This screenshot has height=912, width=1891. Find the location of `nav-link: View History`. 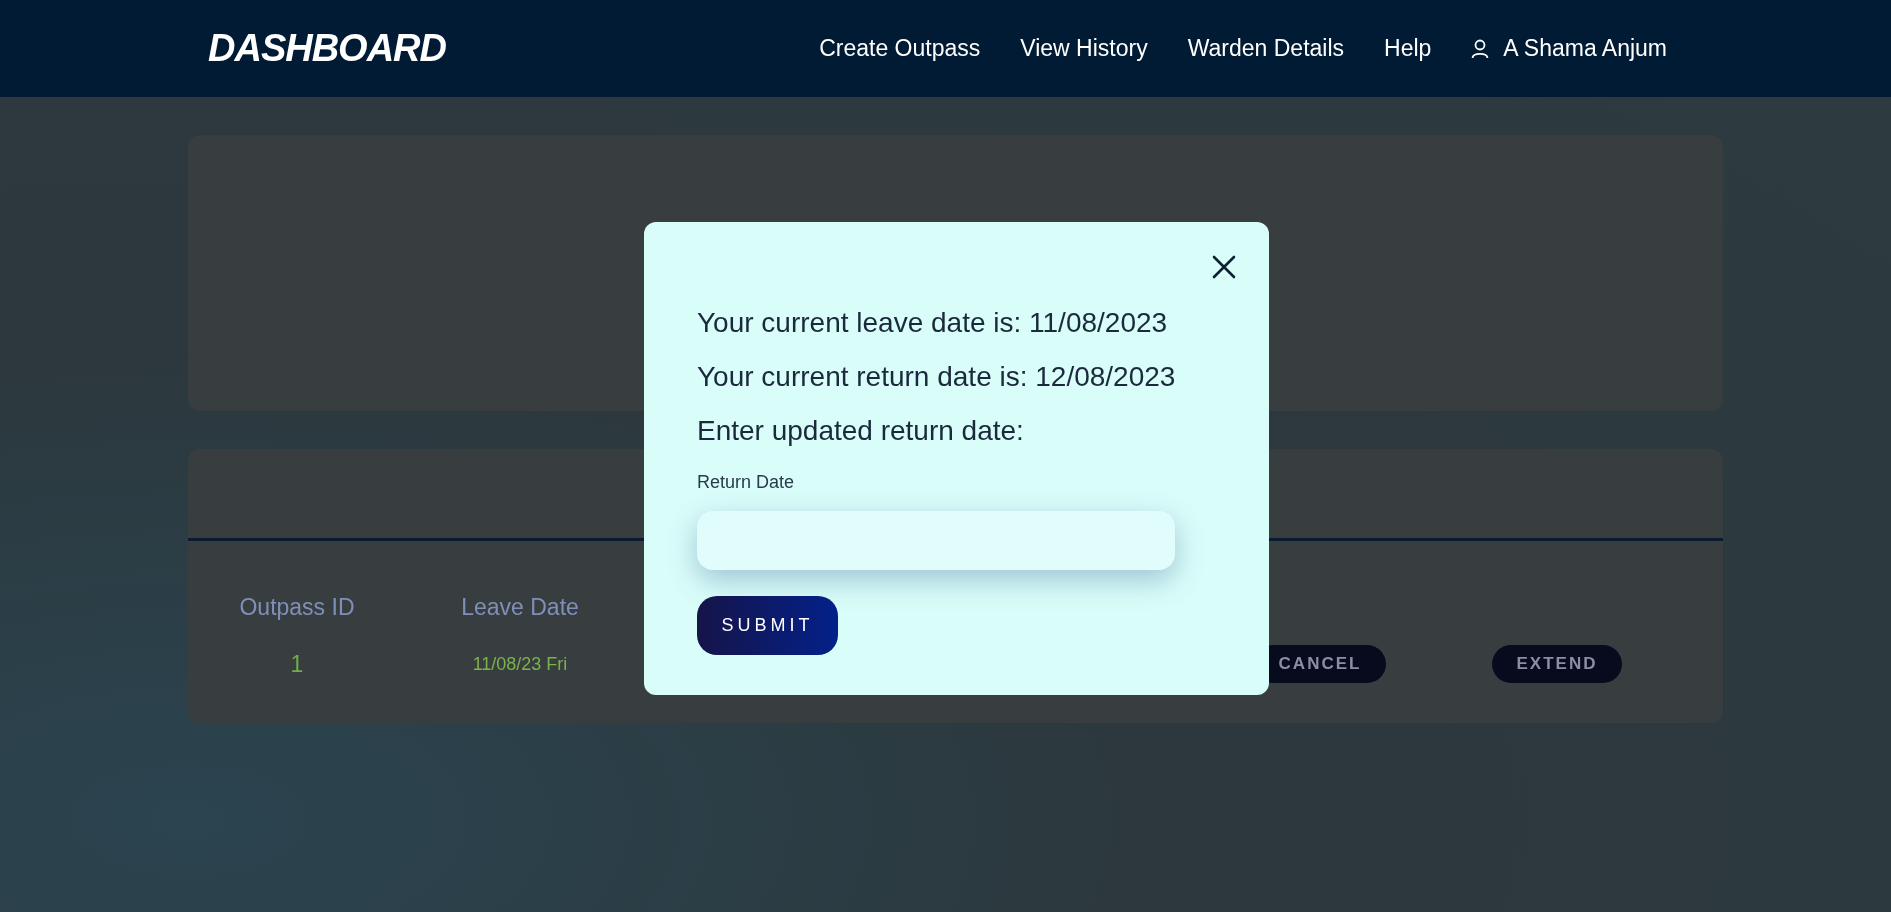

nav-link: View History is located at coordinates (1084, 48).